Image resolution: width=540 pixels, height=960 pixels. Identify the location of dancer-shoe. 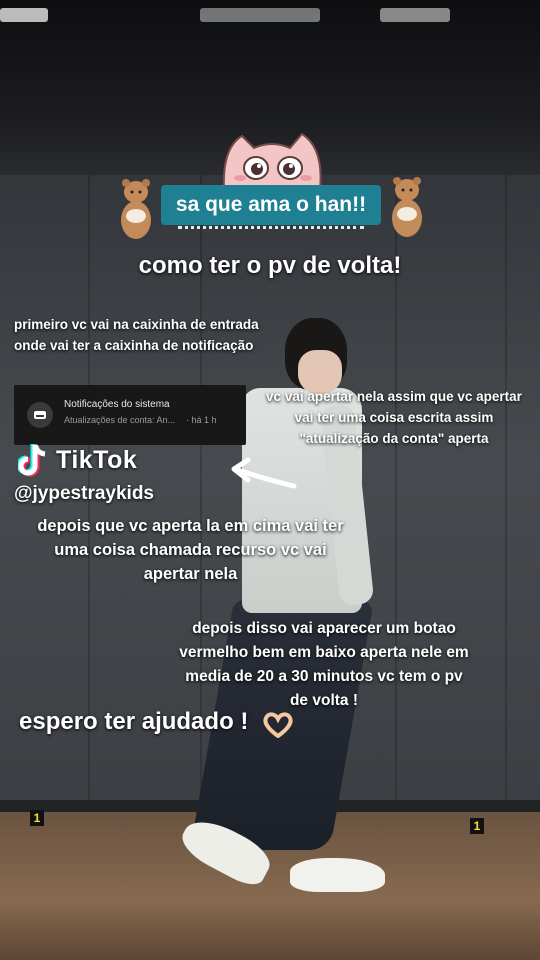
(337, 875).